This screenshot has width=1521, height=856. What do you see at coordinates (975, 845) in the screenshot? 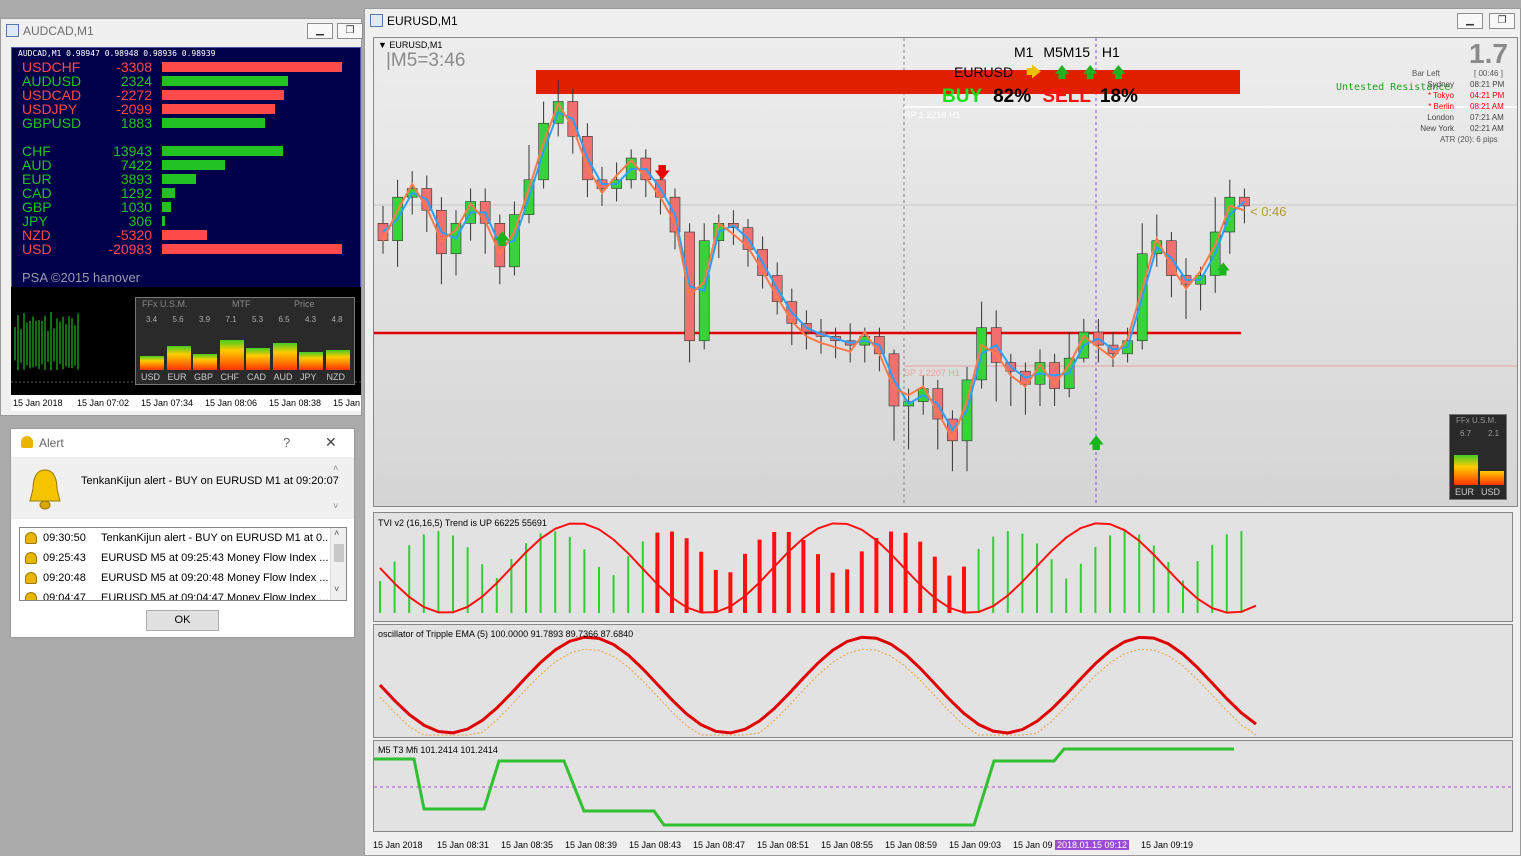
I see `time-axis-label: 15 Jan 09:03` at bounding box center [975, 845].